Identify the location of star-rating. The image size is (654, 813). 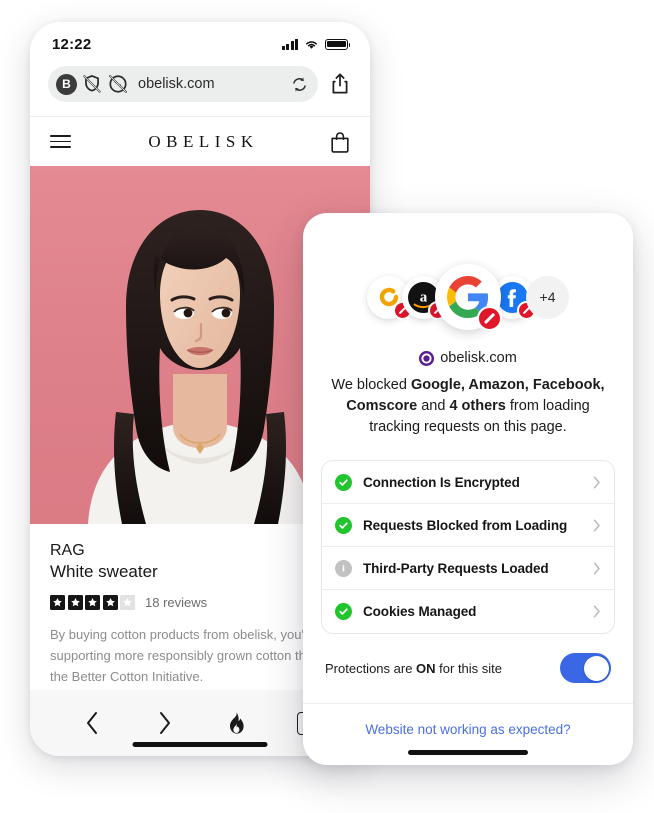
(92, 602).